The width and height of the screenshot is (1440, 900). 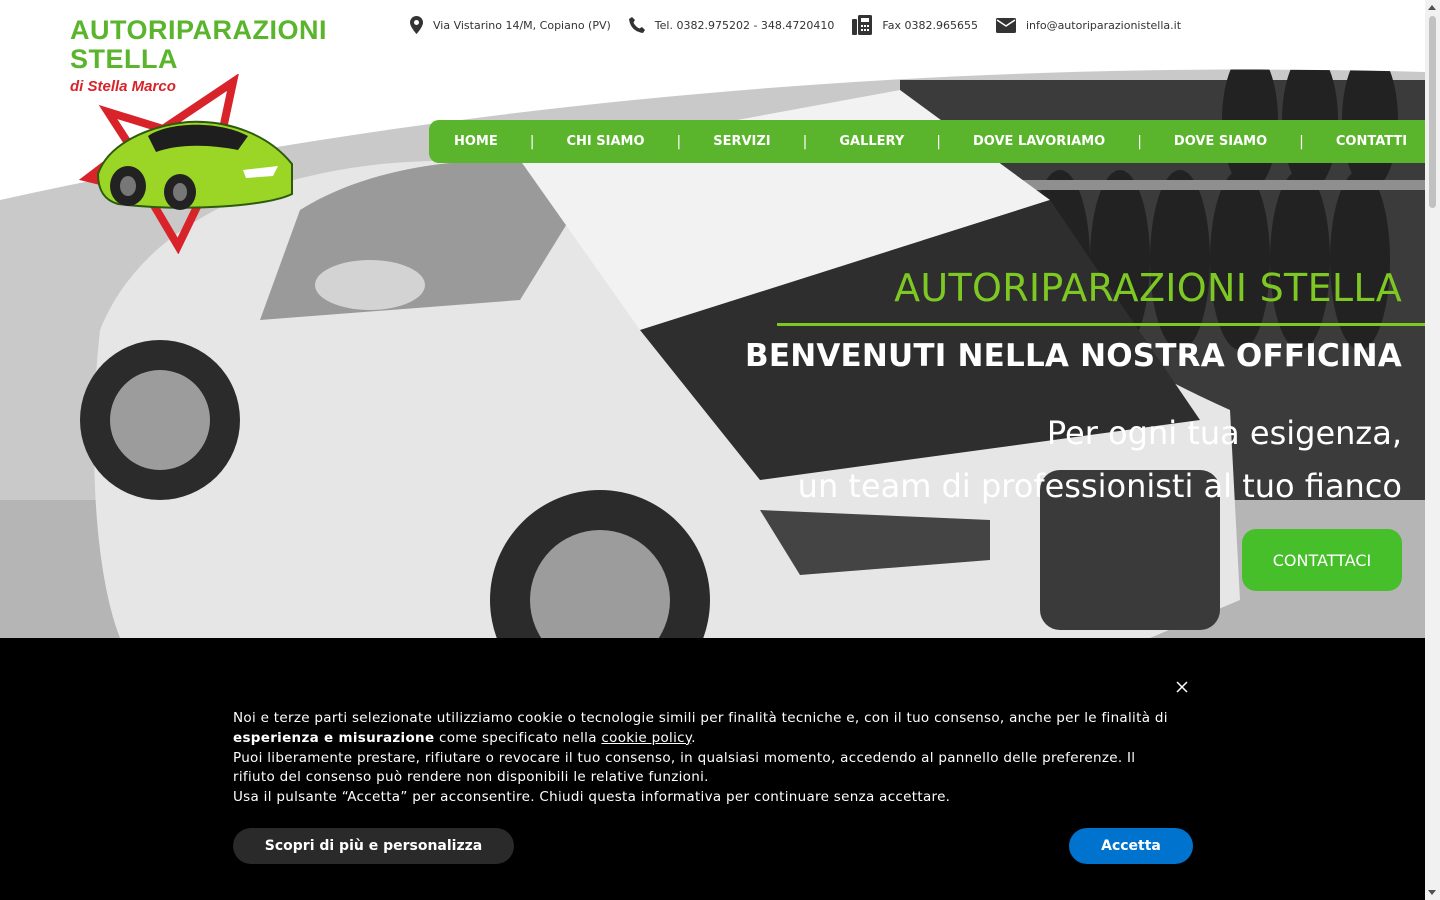 I want to click on accept-button: Accetta, so click(x=1131, y=846).